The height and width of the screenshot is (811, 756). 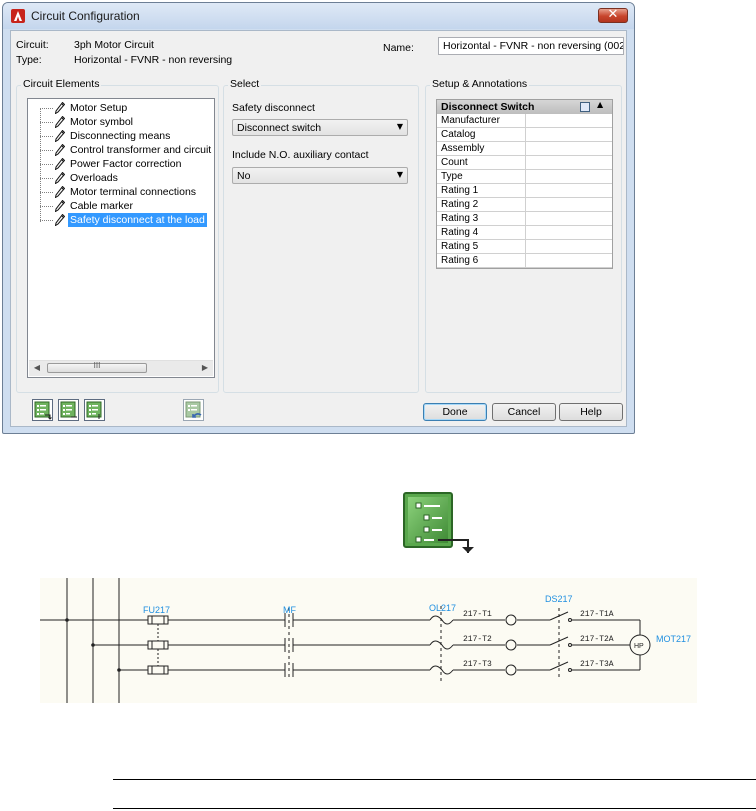 What do you see at coordinates (205, 368) in the screenshot?
I see `scroll-right-icon: ▶` at bounding box center [205, 368].